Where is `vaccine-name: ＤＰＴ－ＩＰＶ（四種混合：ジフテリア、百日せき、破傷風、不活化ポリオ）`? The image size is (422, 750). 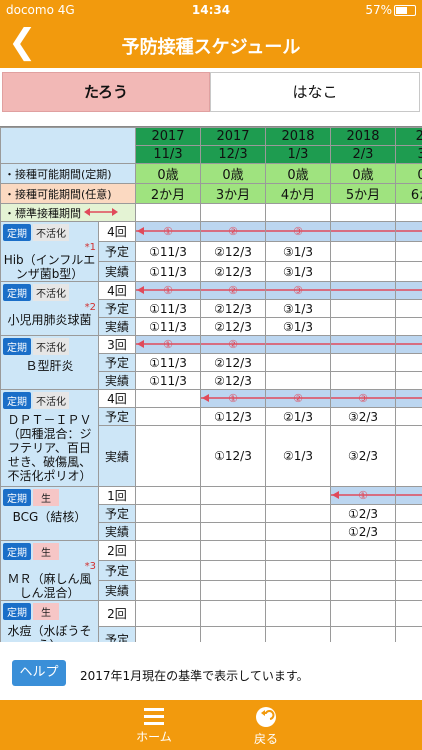
vaccine-name: ＤＰＴ－ＩＰＶ（四種混合：ジフテリア、百日せき、破傷風、不活化ポリオ） is located at coordinates (50, 448).